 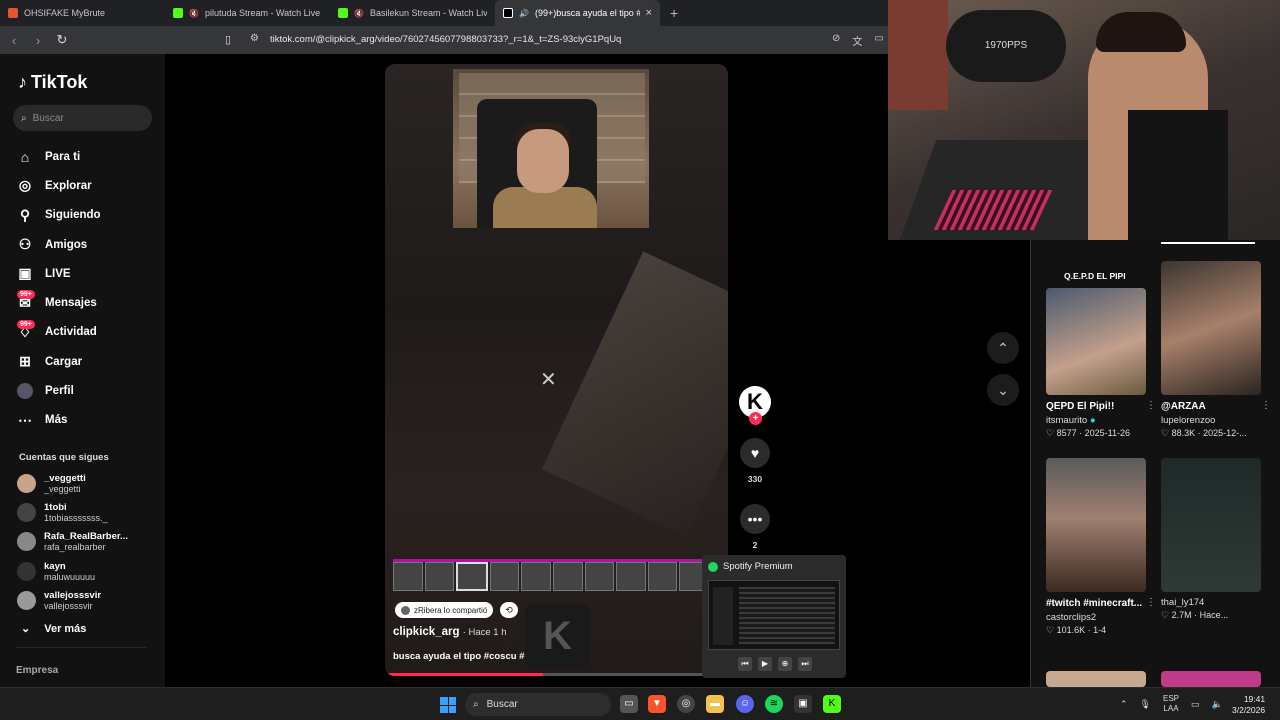 I want to click on previous-video-button: ⌃, so click(x=1003, y=348).